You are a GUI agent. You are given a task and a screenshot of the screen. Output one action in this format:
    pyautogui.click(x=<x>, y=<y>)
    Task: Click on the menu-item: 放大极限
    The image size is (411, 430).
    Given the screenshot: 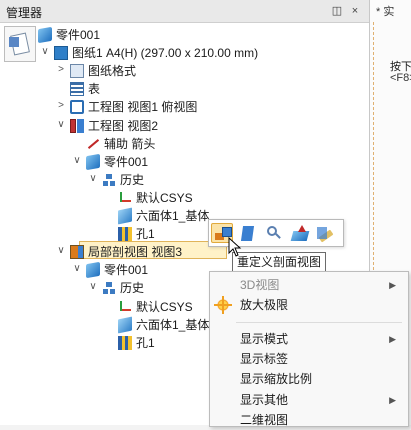 What is the action you would take?
    pyautogui.click(x=309, y=305)
    